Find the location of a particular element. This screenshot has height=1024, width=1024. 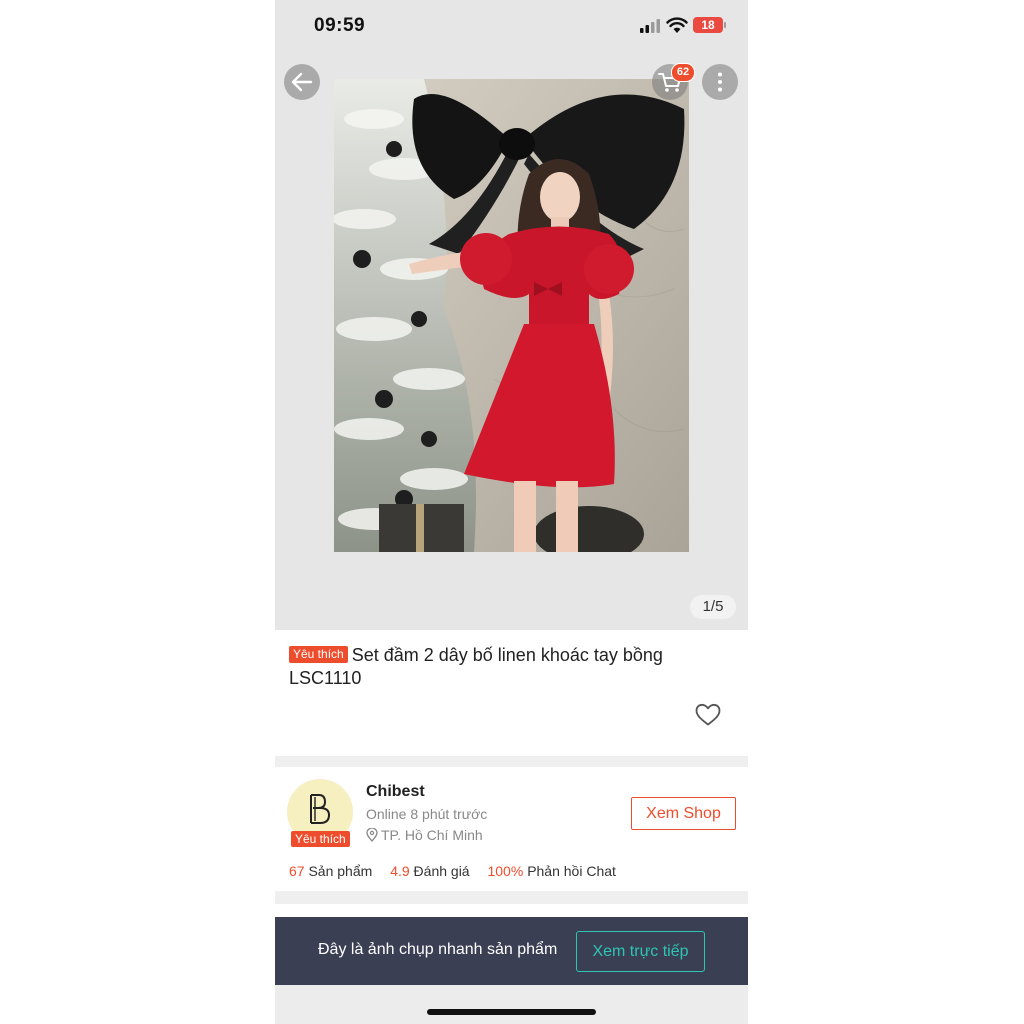

stat-products-label: Sản phẩm is located at coordinates (340, 871).